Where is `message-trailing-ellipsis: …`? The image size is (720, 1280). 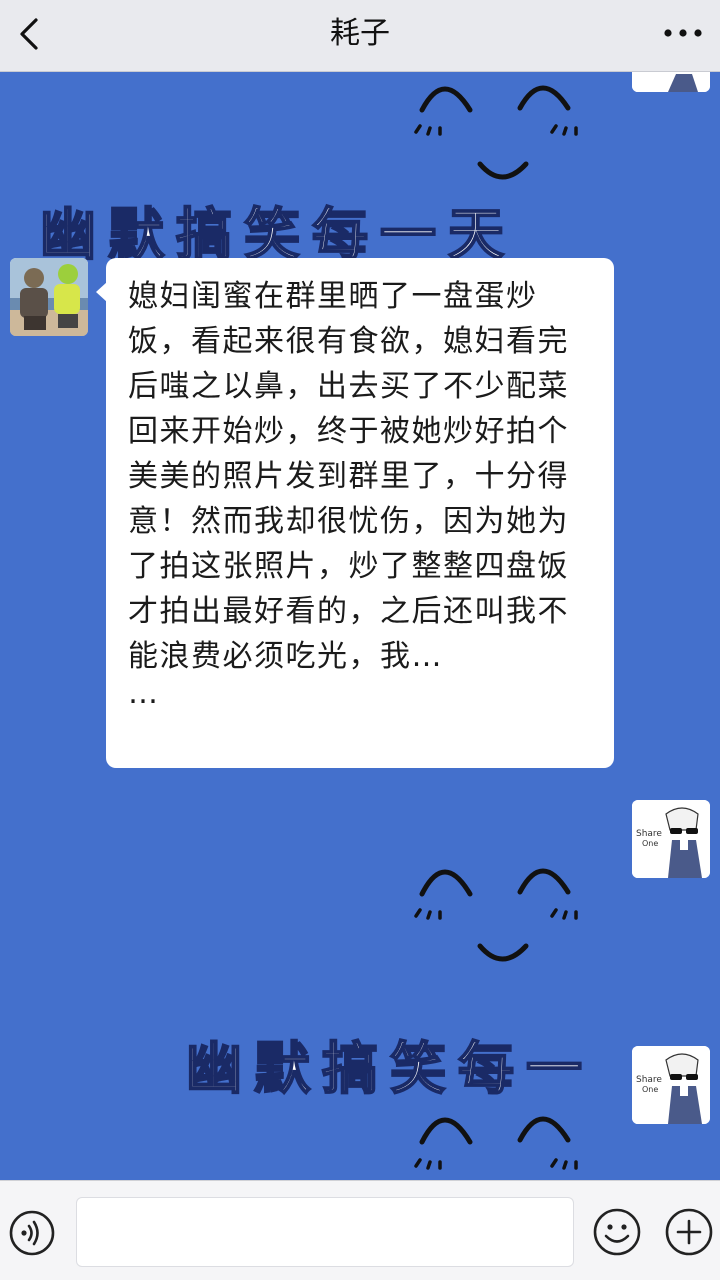 message-trailing-ellipsis: … is located at coordinates (143, 693).